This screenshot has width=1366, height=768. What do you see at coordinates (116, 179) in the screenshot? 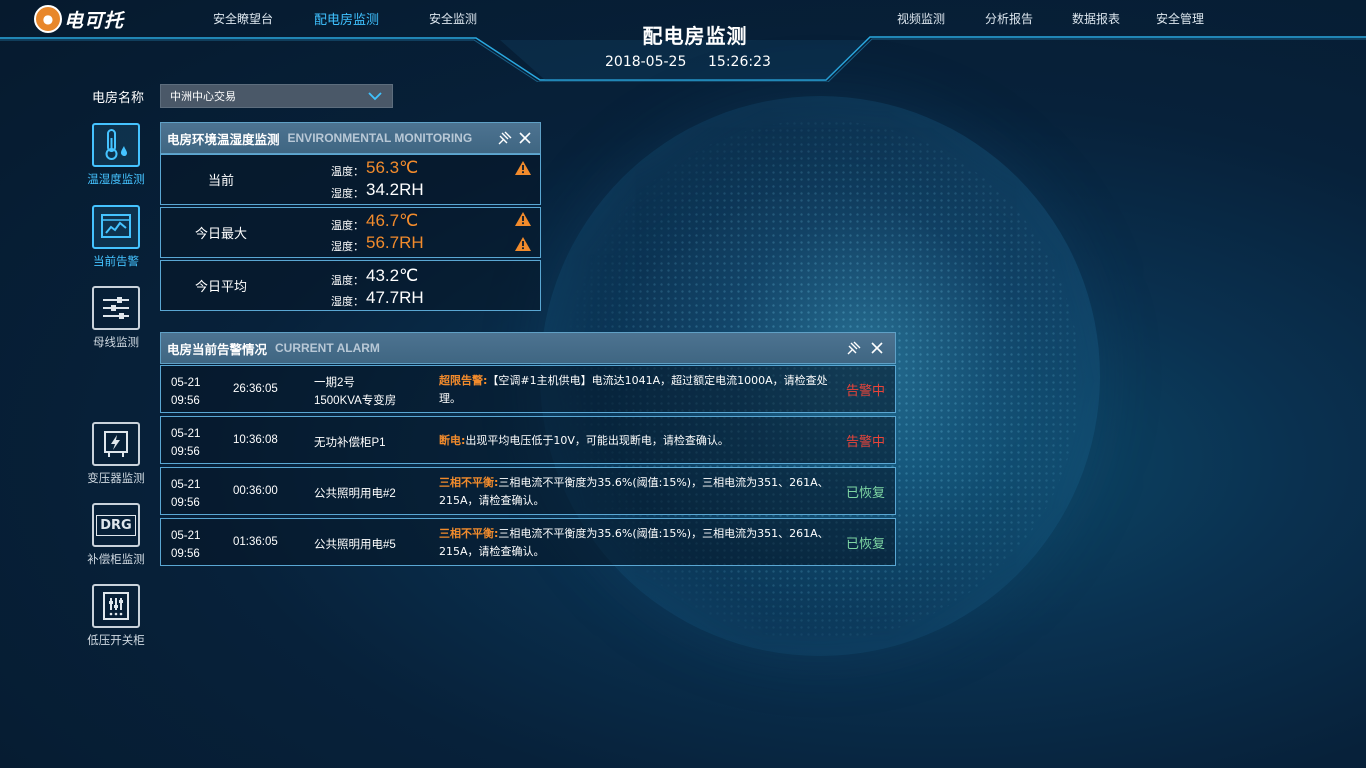
I see `sidebar-item-label: 温湿度监测` at bounding box center [116, 179].